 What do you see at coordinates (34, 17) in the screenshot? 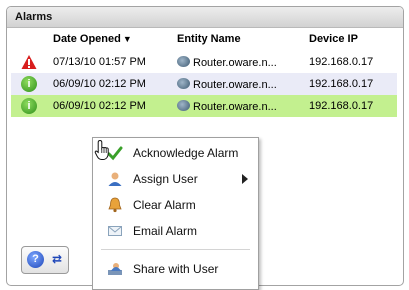
I see `panel-title: Alarms` at bounding box center [34, 17].